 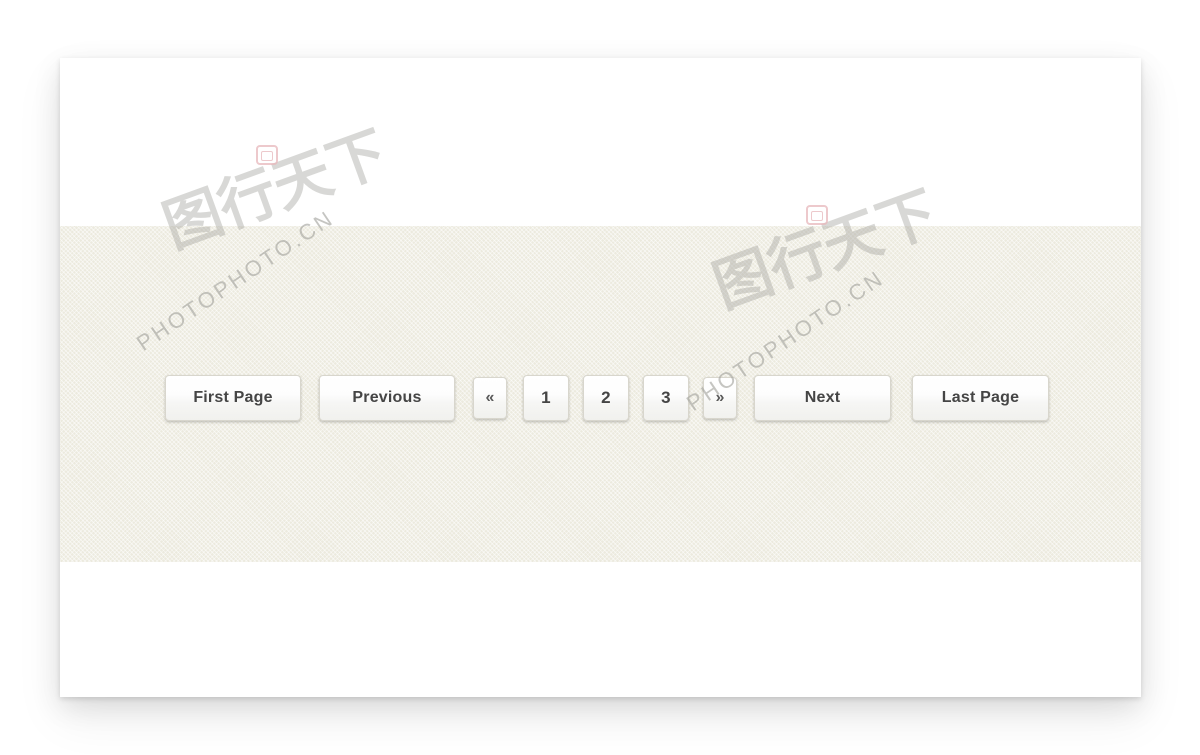 What do you see at coordinates (666, 398) in the screenshot?
I see `page-number-button: 3` at bounding box center [666, 398].